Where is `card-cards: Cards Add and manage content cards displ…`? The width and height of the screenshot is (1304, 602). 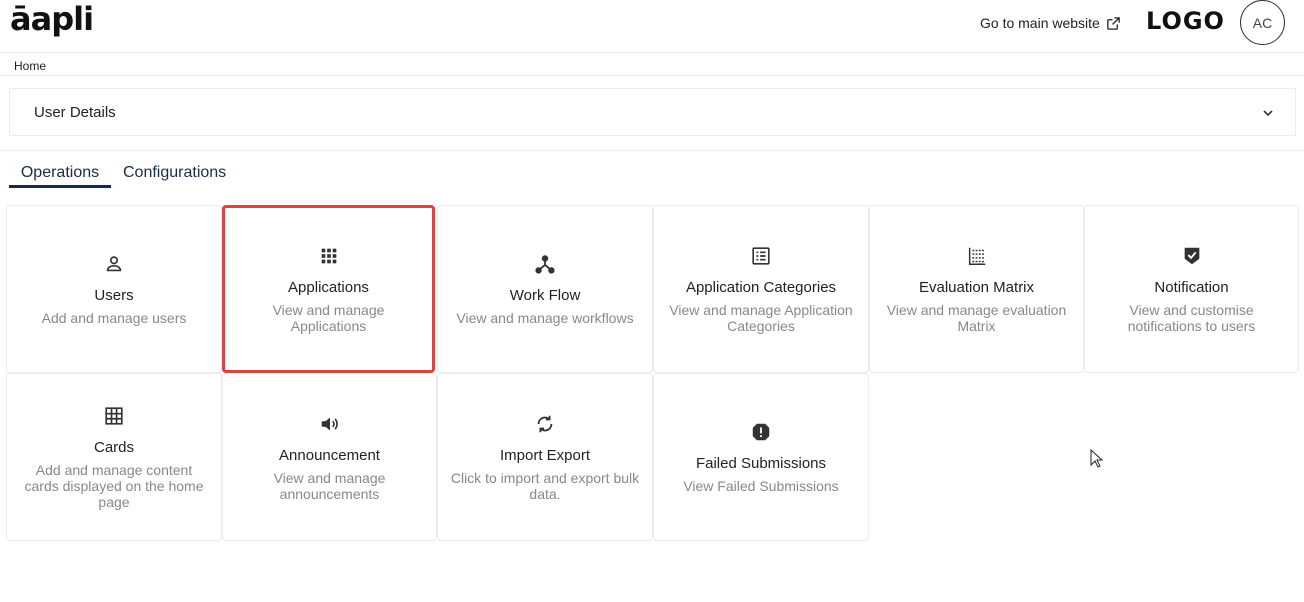
card-cards: Cards Add and manage content cards displ… is located at coordinates (114, 457).